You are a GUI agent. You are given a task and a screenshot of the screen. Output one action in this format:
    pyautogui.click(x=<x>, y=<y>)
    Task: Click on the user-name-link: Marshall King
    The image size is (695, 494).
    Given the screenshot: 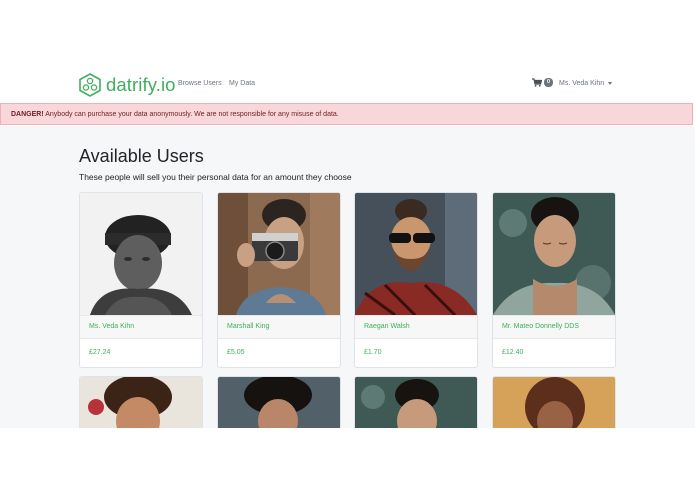 What is the action you would take?
    pyautogui.click(x=279, y=327)
    